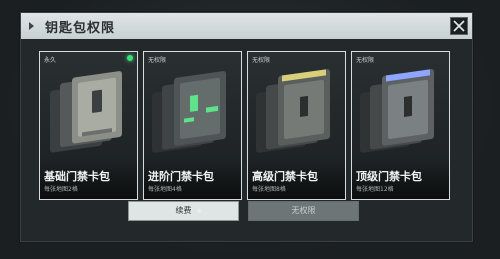  Describe the element at coordinates (31, 26) in the screenshot. I see `arrow-icon` at that location.